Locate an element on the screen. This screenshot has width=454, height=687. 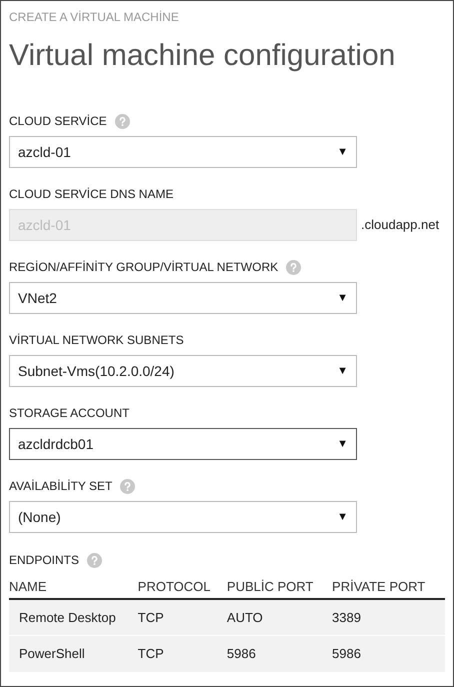
field-label: CLOUD SERVİCE is located at coordinates (58, 121).